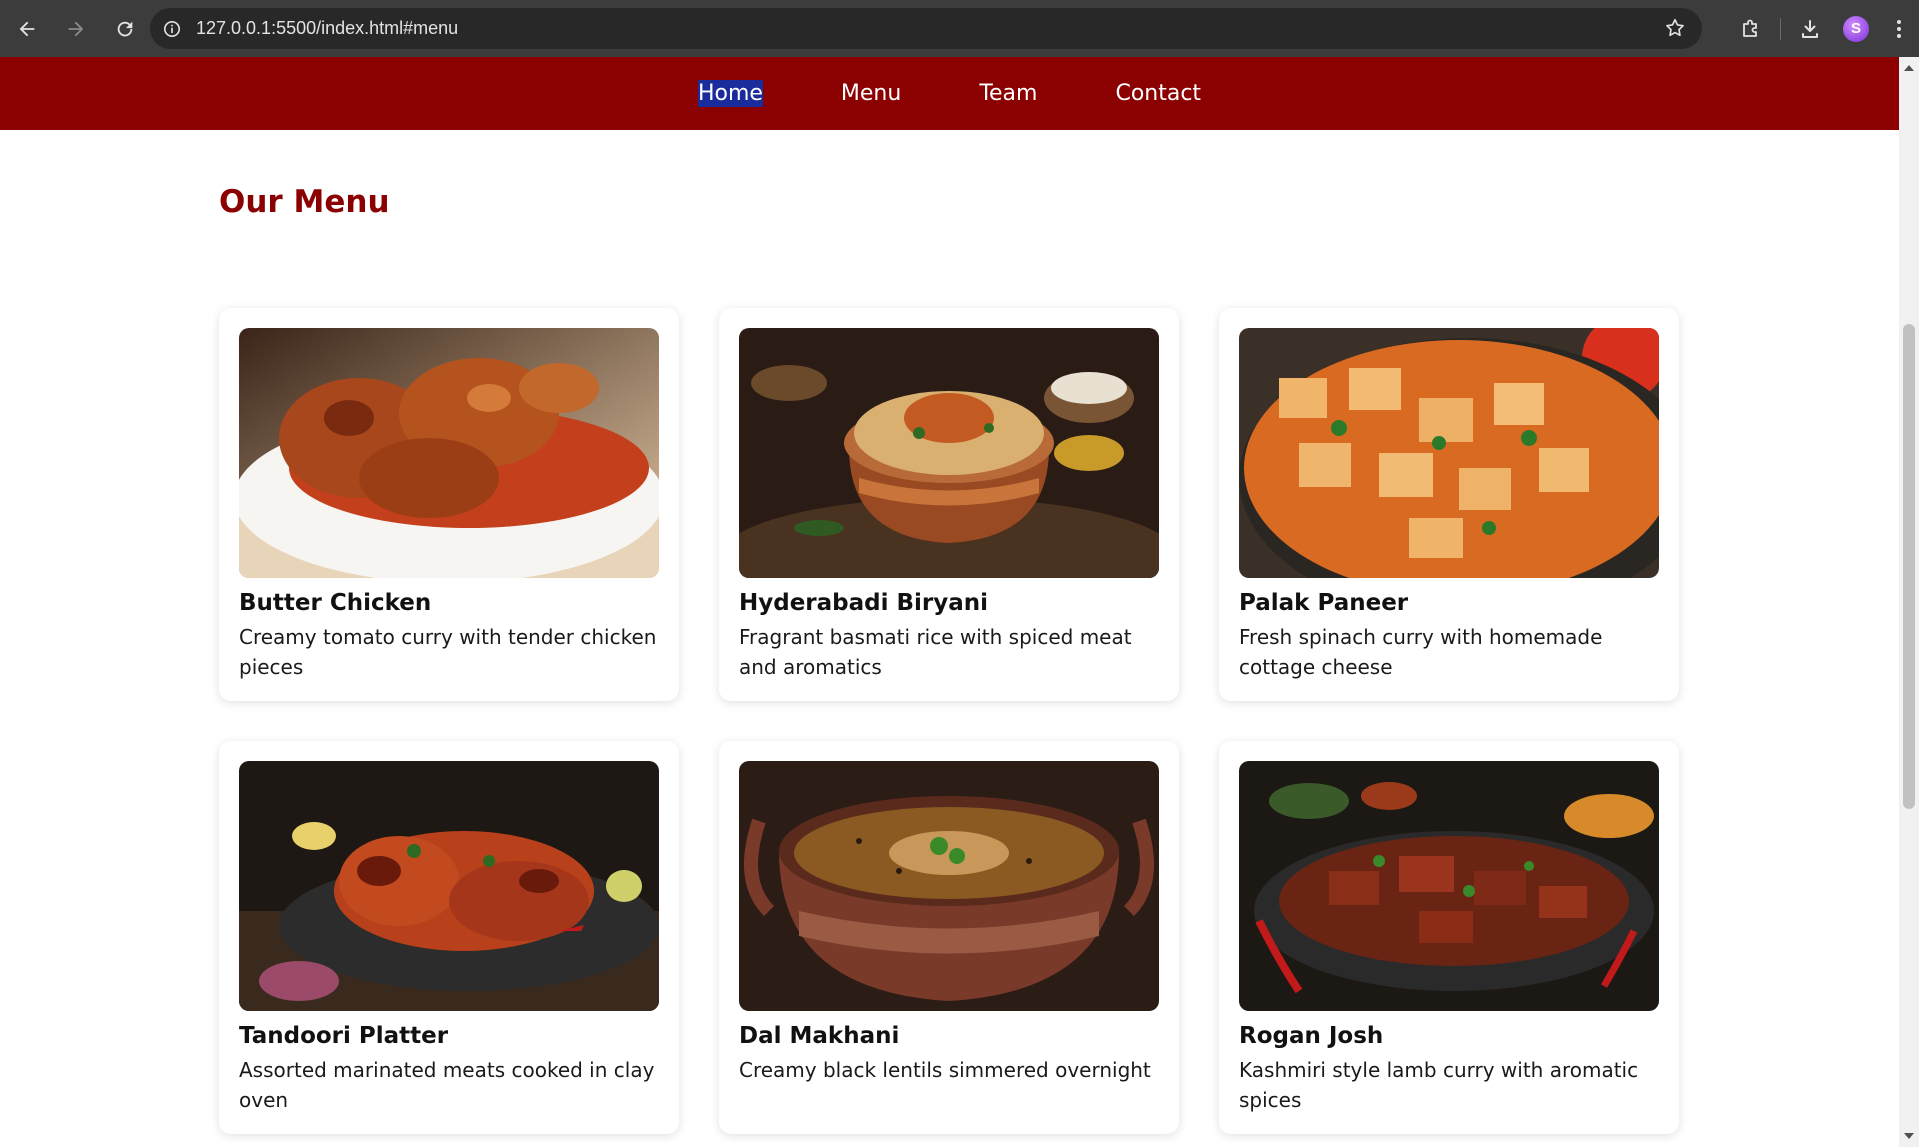  Describe the element at coordinates (172, 29) in the screenshot. I see `site-info-icon` at that location.